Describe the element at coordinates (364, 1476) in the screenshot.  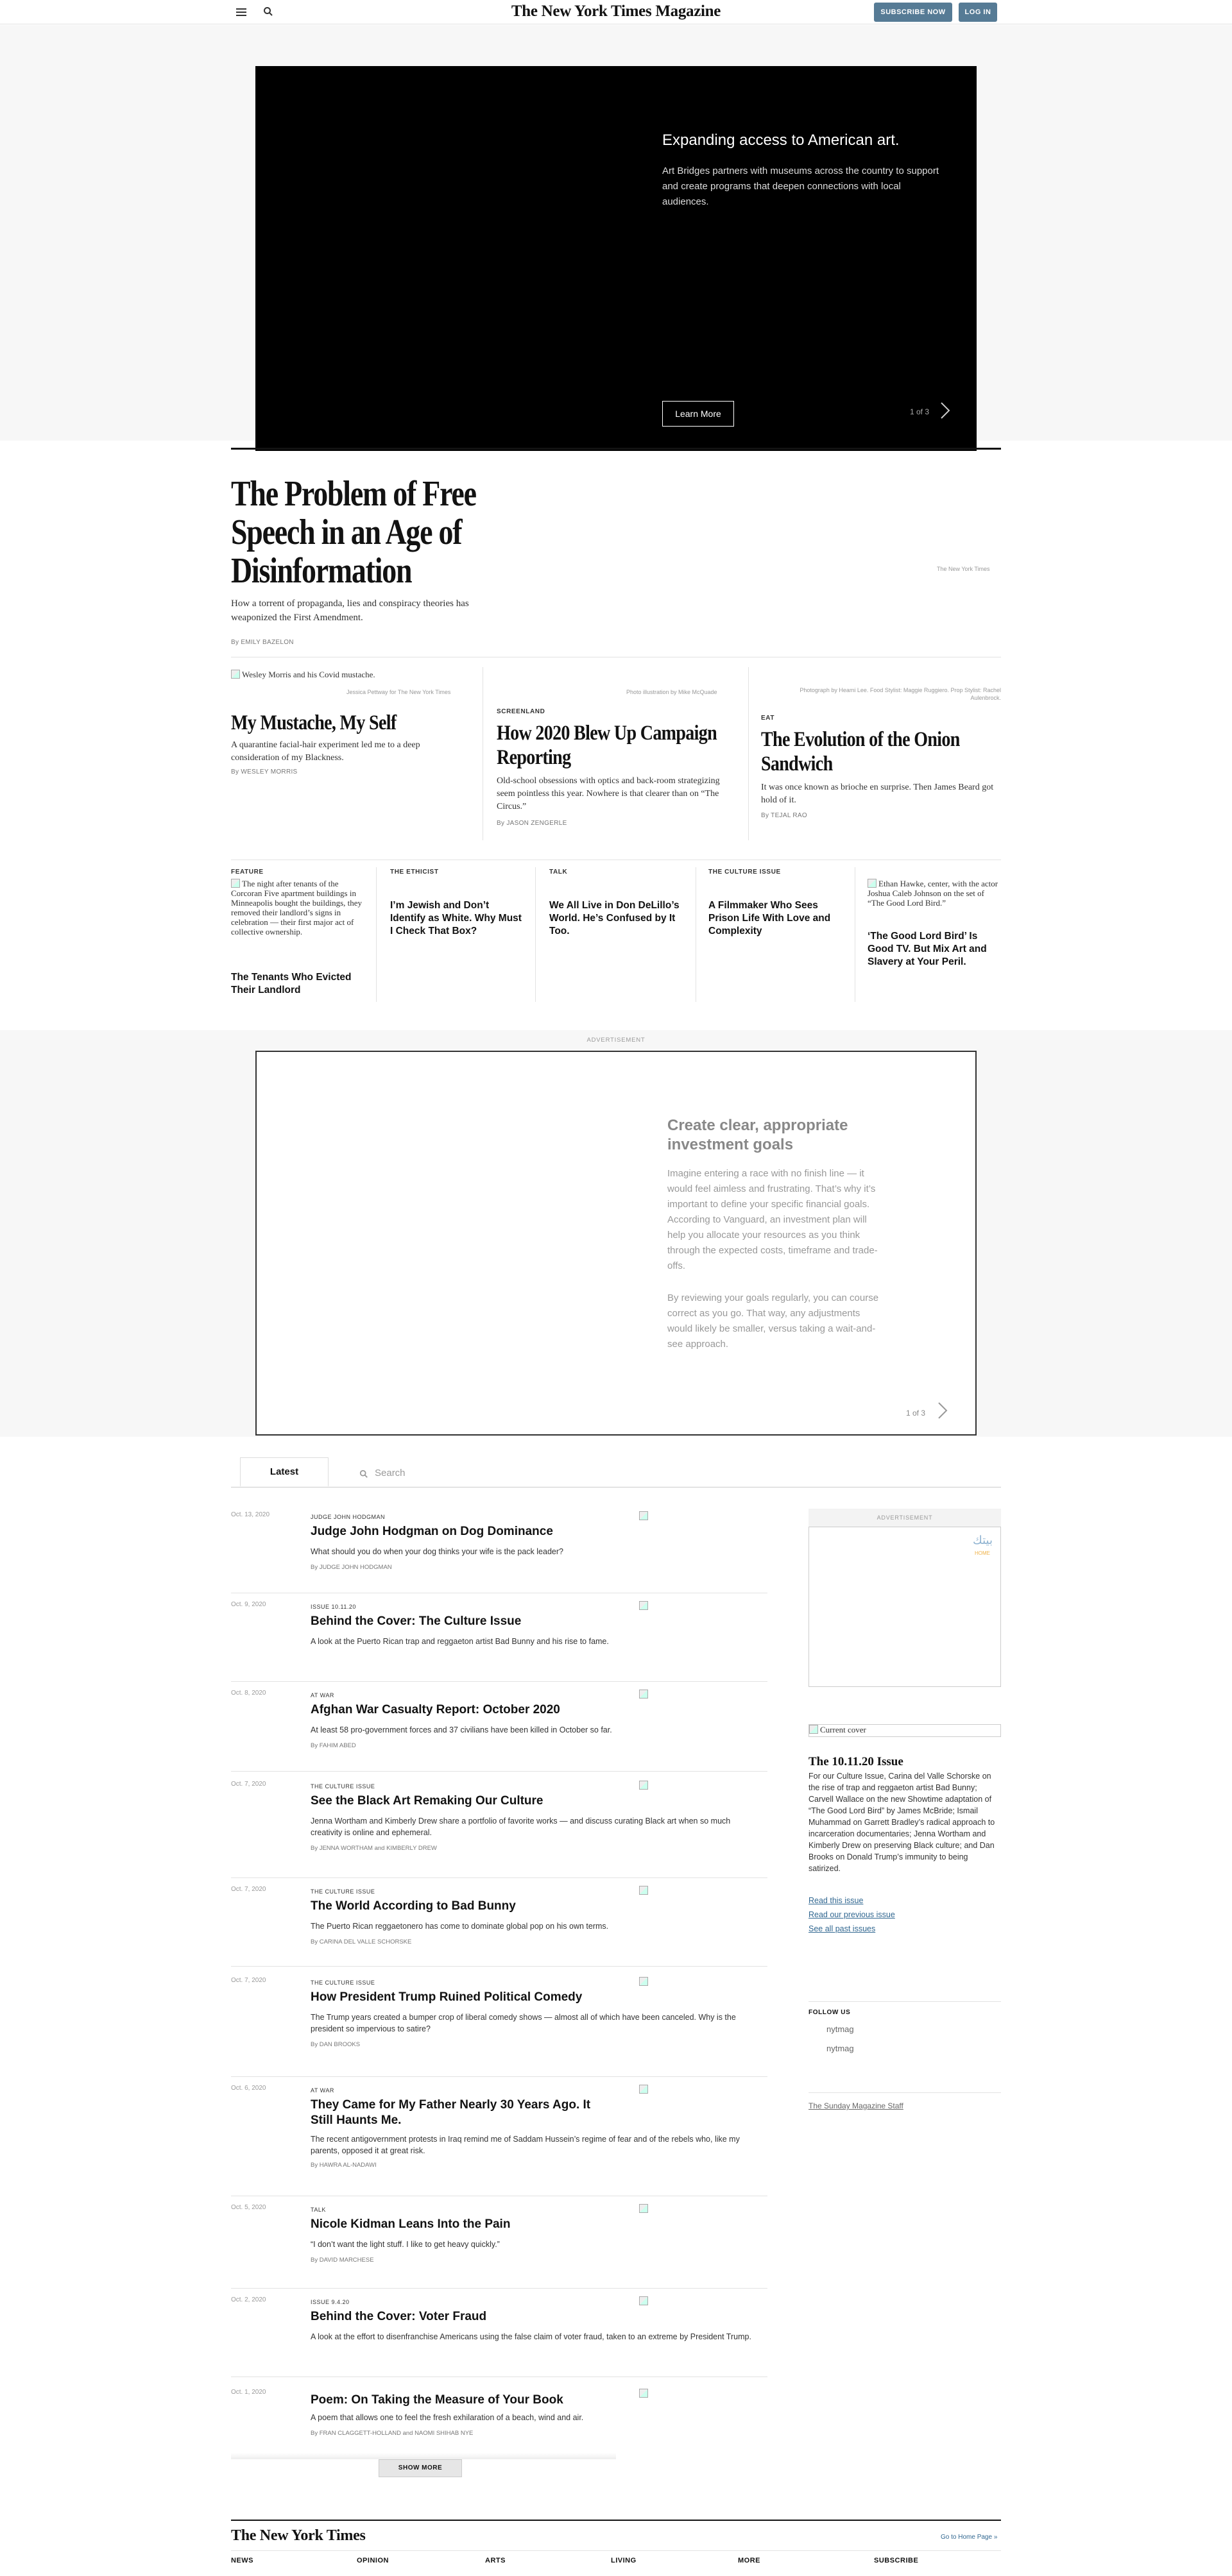
I see `search-icon` at that location.